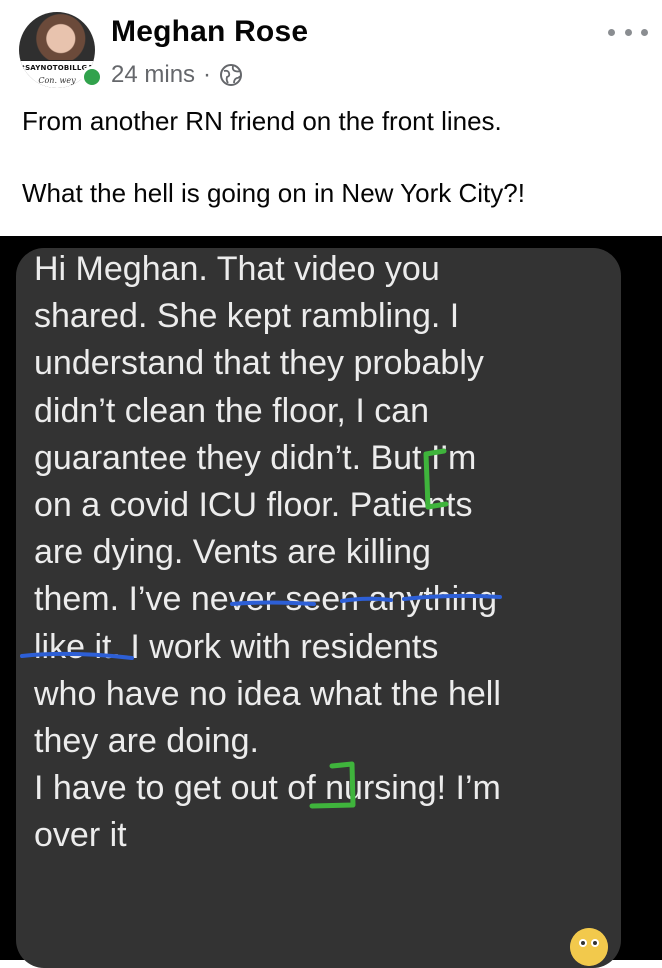 This screenshot has height=968, width=662. I want to click on astonished-emoji-icon, so click(589, 947).